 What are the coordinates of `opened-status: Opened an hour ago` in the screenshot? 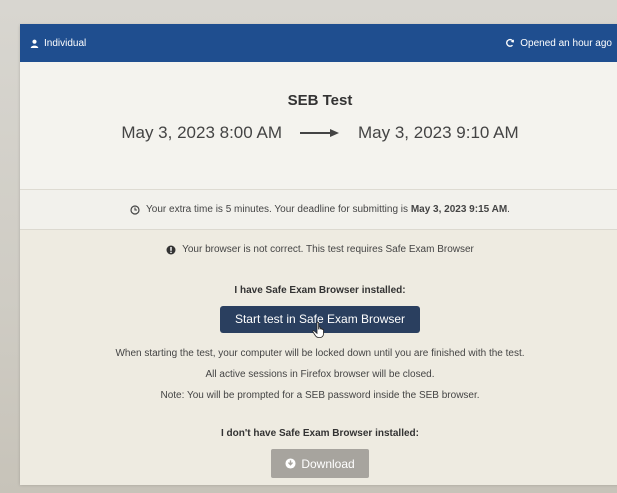 It's located at (558, 43).